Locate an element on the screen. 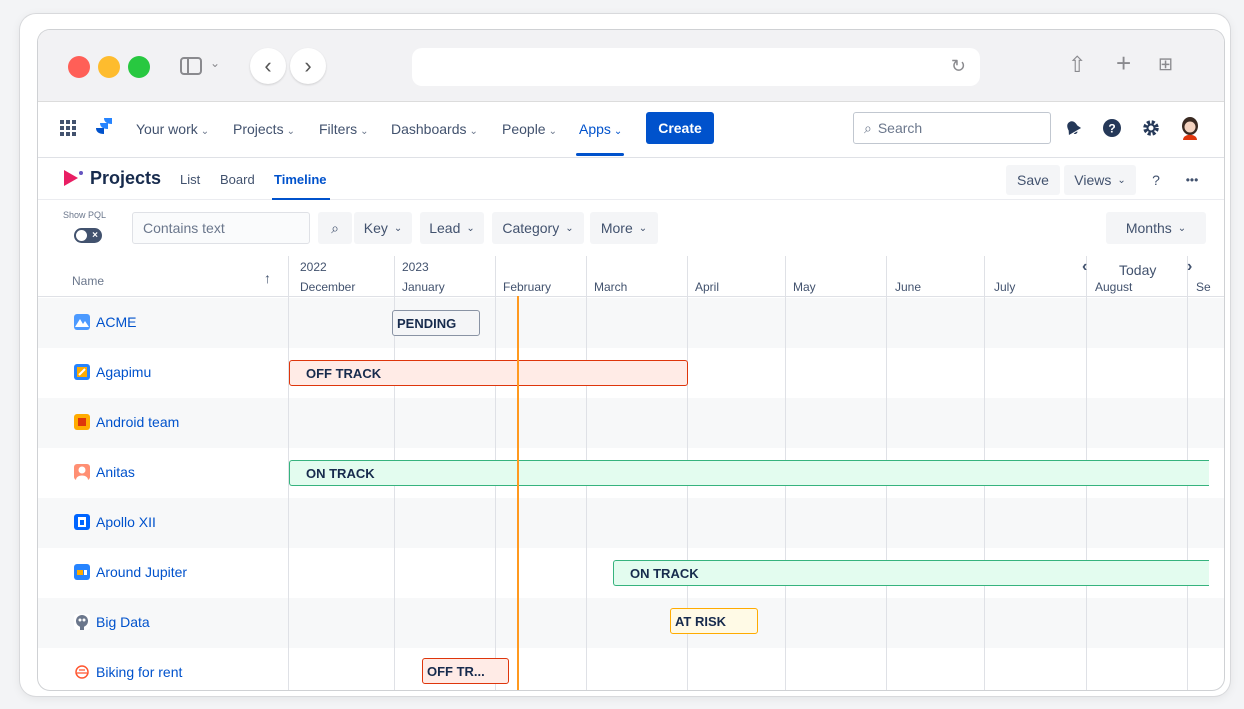 The height and width of the screenshot is (709, 1244). category-filter-button: Category ⌄ is located at coordinates (538, 228).